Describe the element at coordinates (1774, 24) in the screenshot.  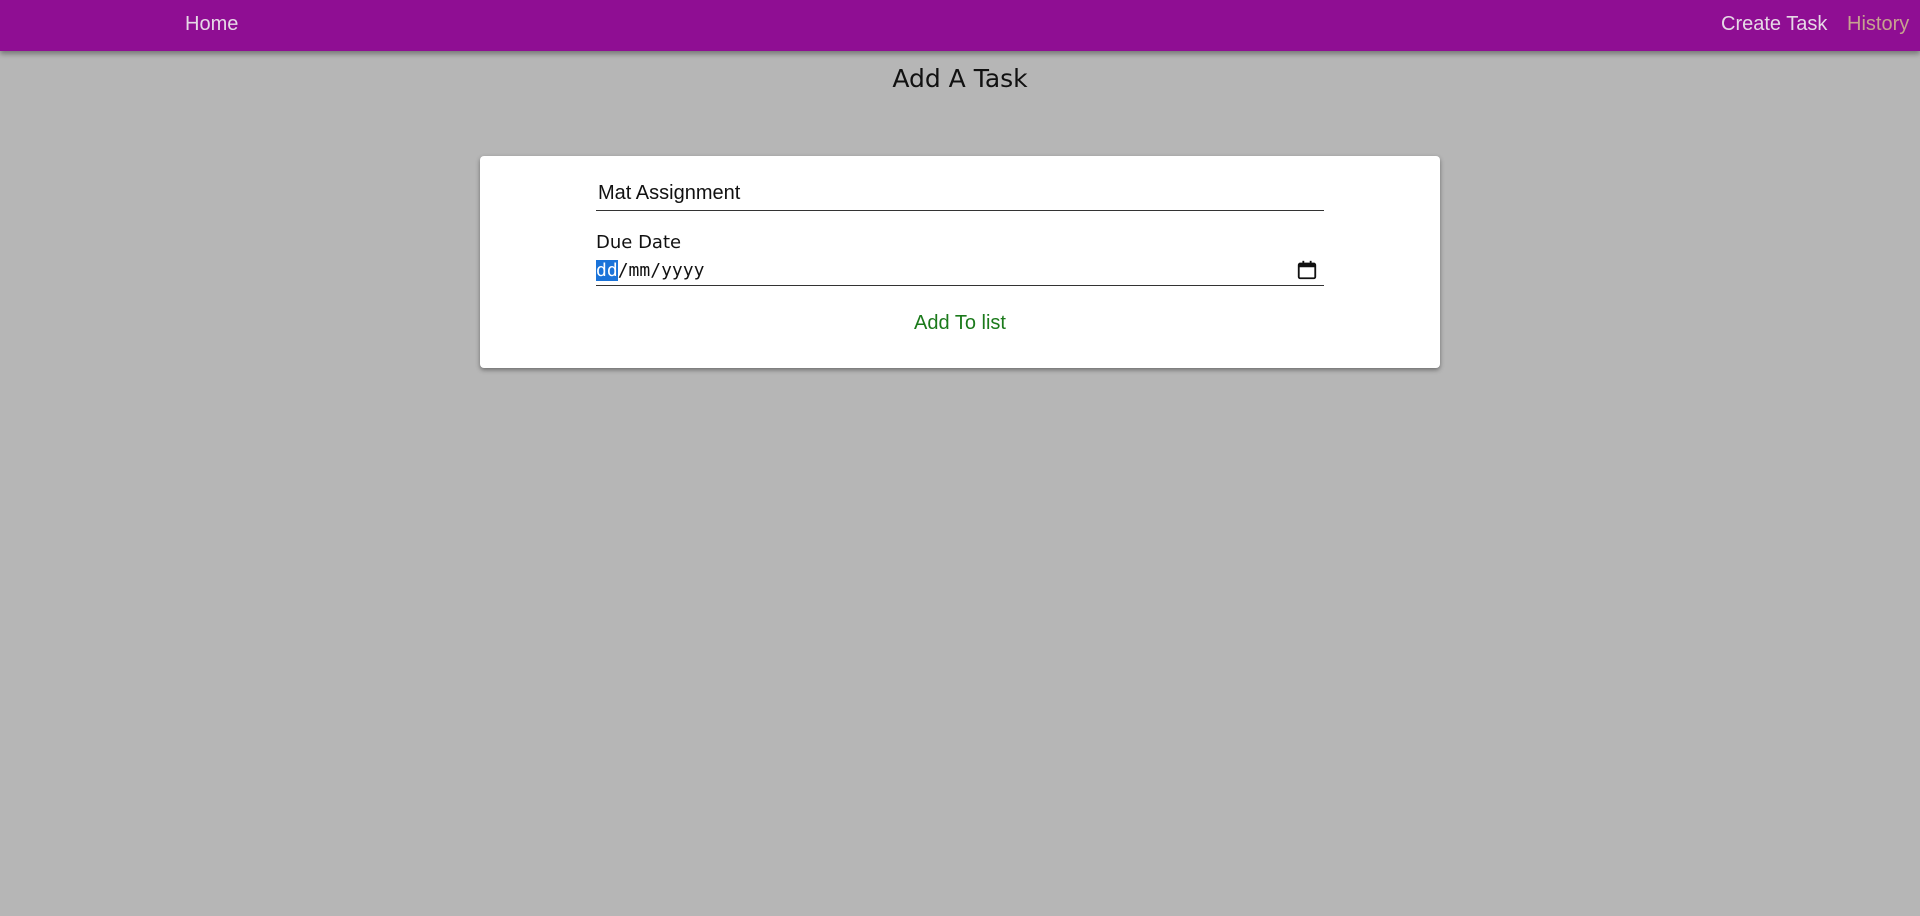
I see `nav-create-task-link: Create Task` at that location.